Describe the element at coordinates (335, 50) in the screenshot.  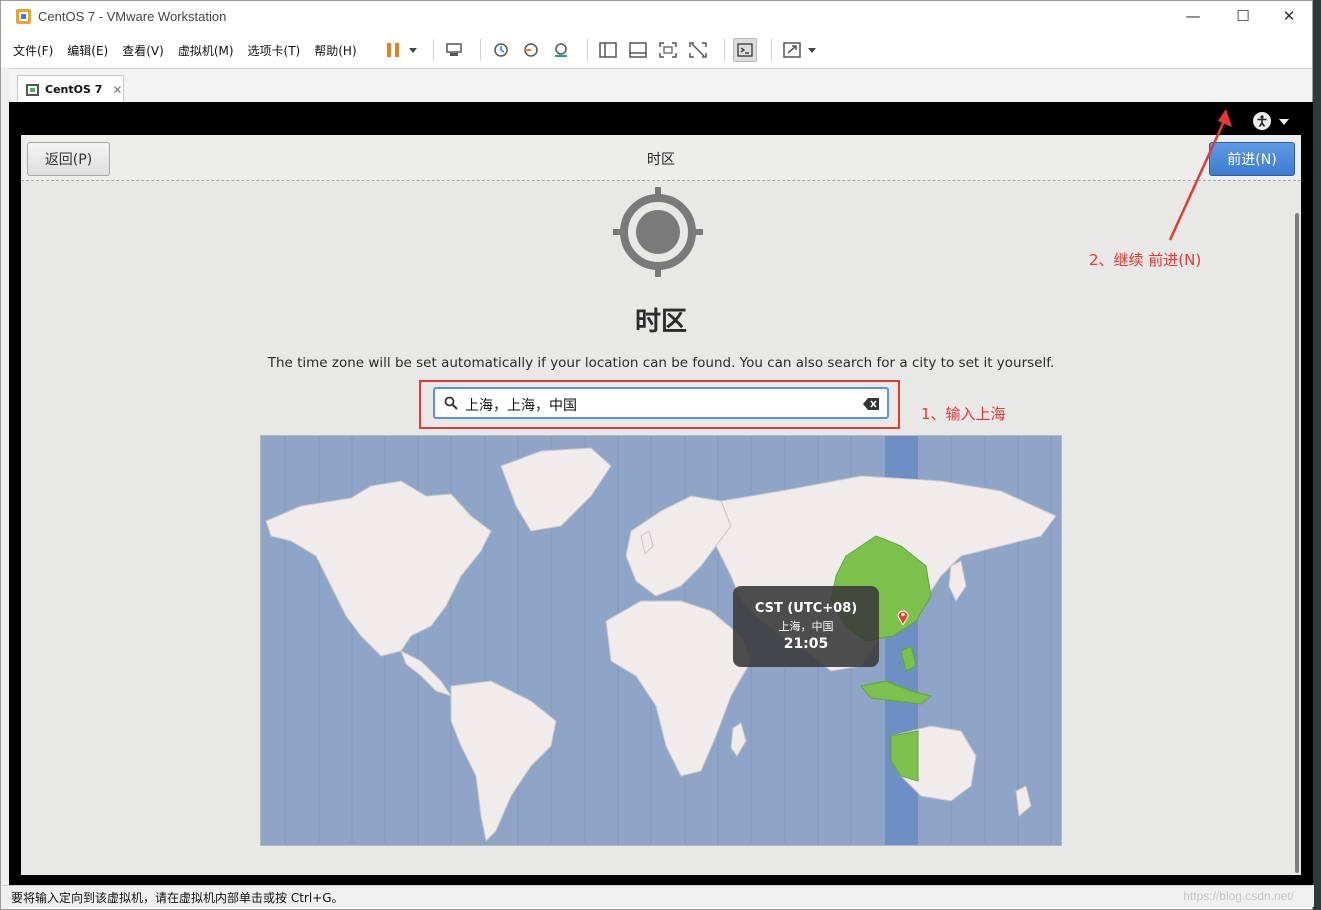
I see `menu-help: 帮助(H)` at that location.